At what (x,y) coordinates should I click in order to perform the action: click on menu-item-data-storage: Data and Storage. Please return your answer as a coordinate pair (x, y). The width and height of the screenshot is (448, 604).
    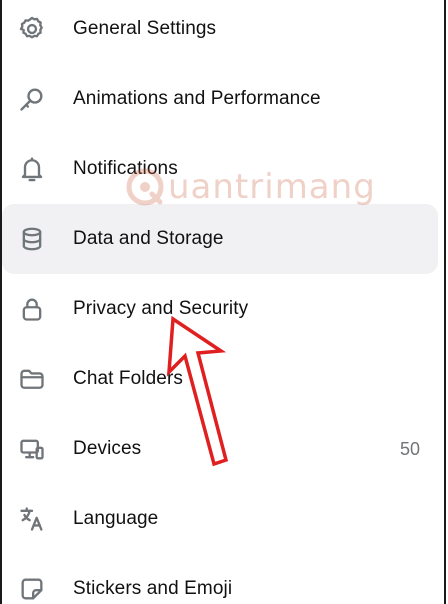
    Looking at the image, I should click on (220, 239).